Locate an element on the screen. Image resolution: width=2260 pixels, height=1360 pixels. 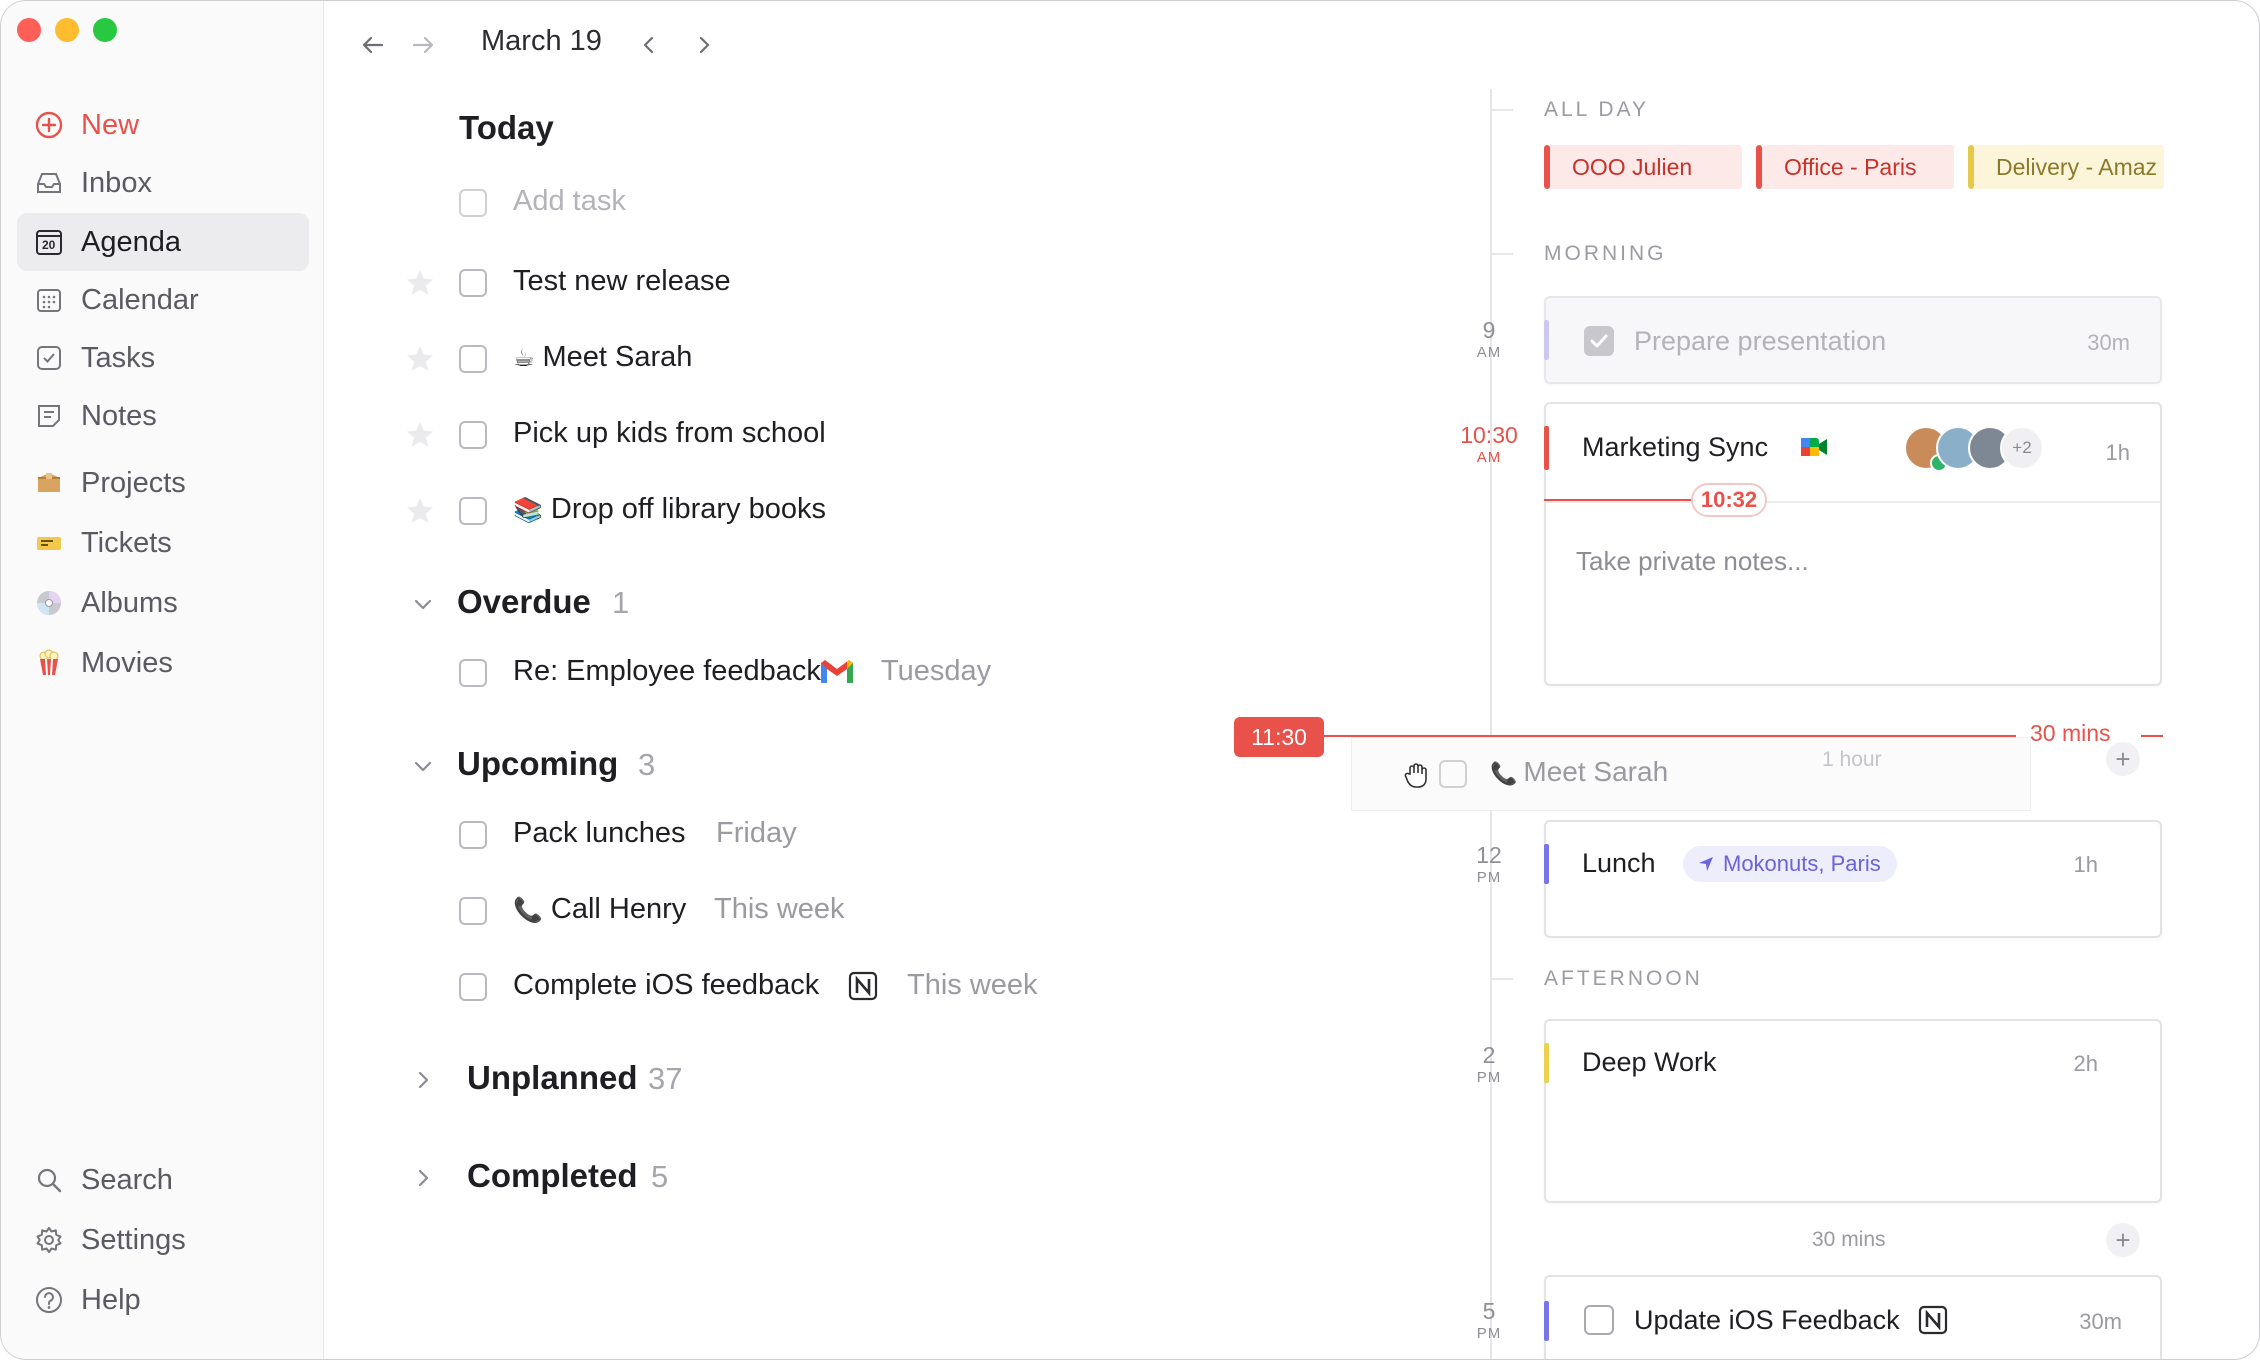
task-title: Pick up kids from school is located at coordinates (669, 433).